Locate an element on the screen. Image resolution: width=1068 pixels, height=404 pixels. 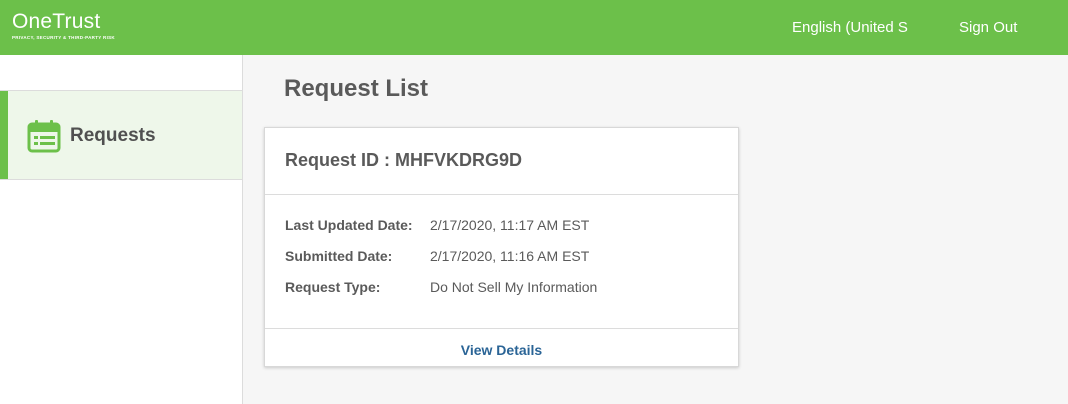
card-footer: View Details is located at coordinates (501, 348).